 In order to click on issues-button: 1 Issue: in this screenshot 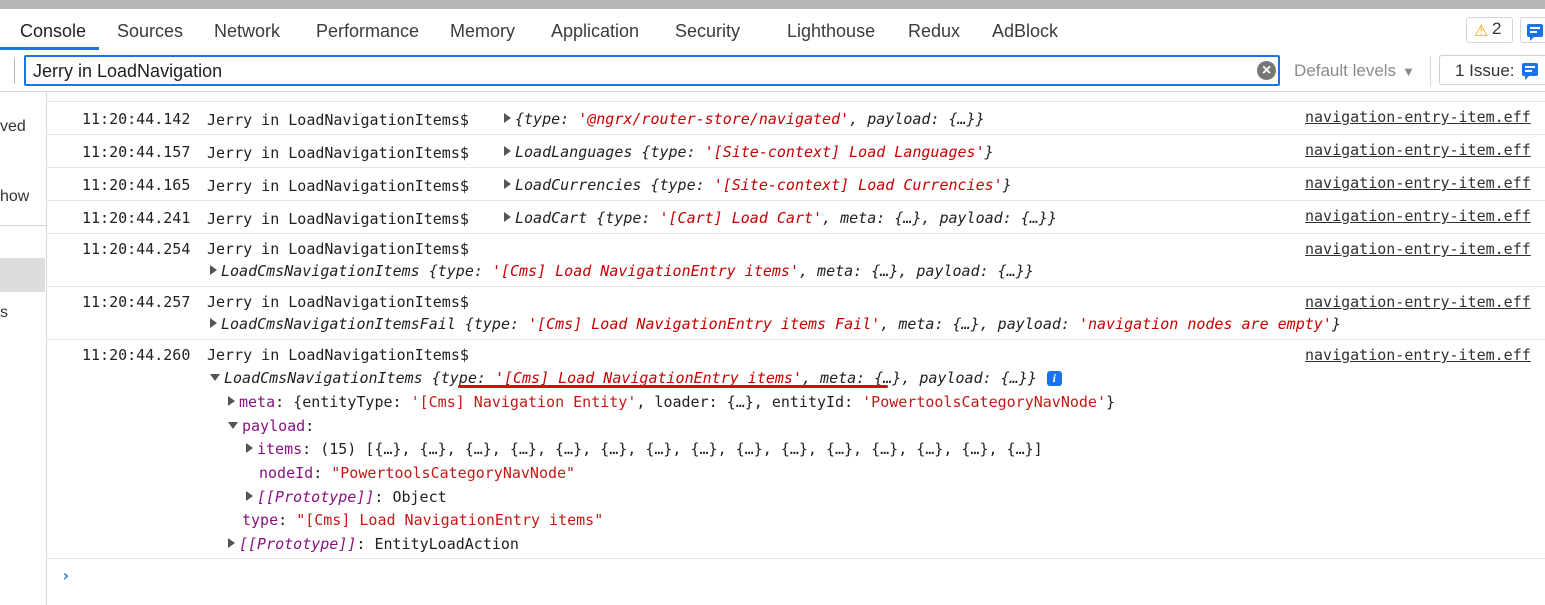, I will do `click(1492, 70)`.